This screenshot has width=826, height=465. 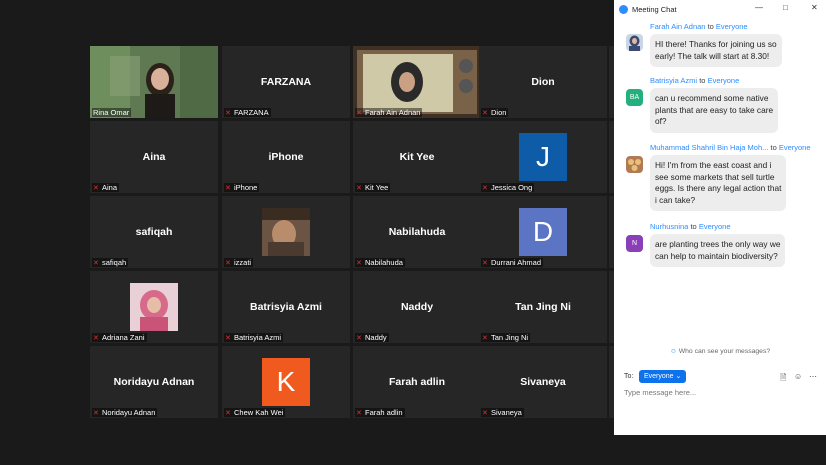 What do you see at coordinates (724, 351) in the screenshot?
I see `who-can-see-text: Who can see your messages?` at bounding box center [724, 351].